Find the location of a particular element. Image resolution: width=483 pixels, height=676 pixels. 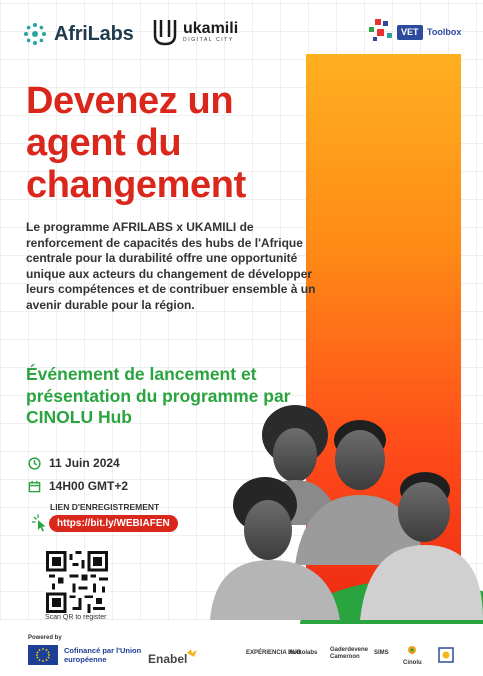

ukamili-subtitle: DIGITAL CITY is located at coordinates (208, 40).